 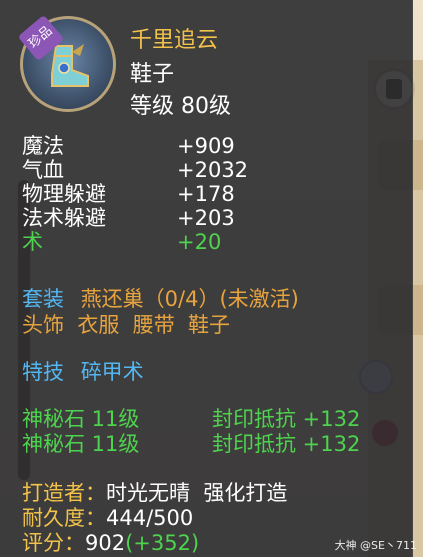 I want to click on item-type: 鞋子, so click(x=152, y=74).